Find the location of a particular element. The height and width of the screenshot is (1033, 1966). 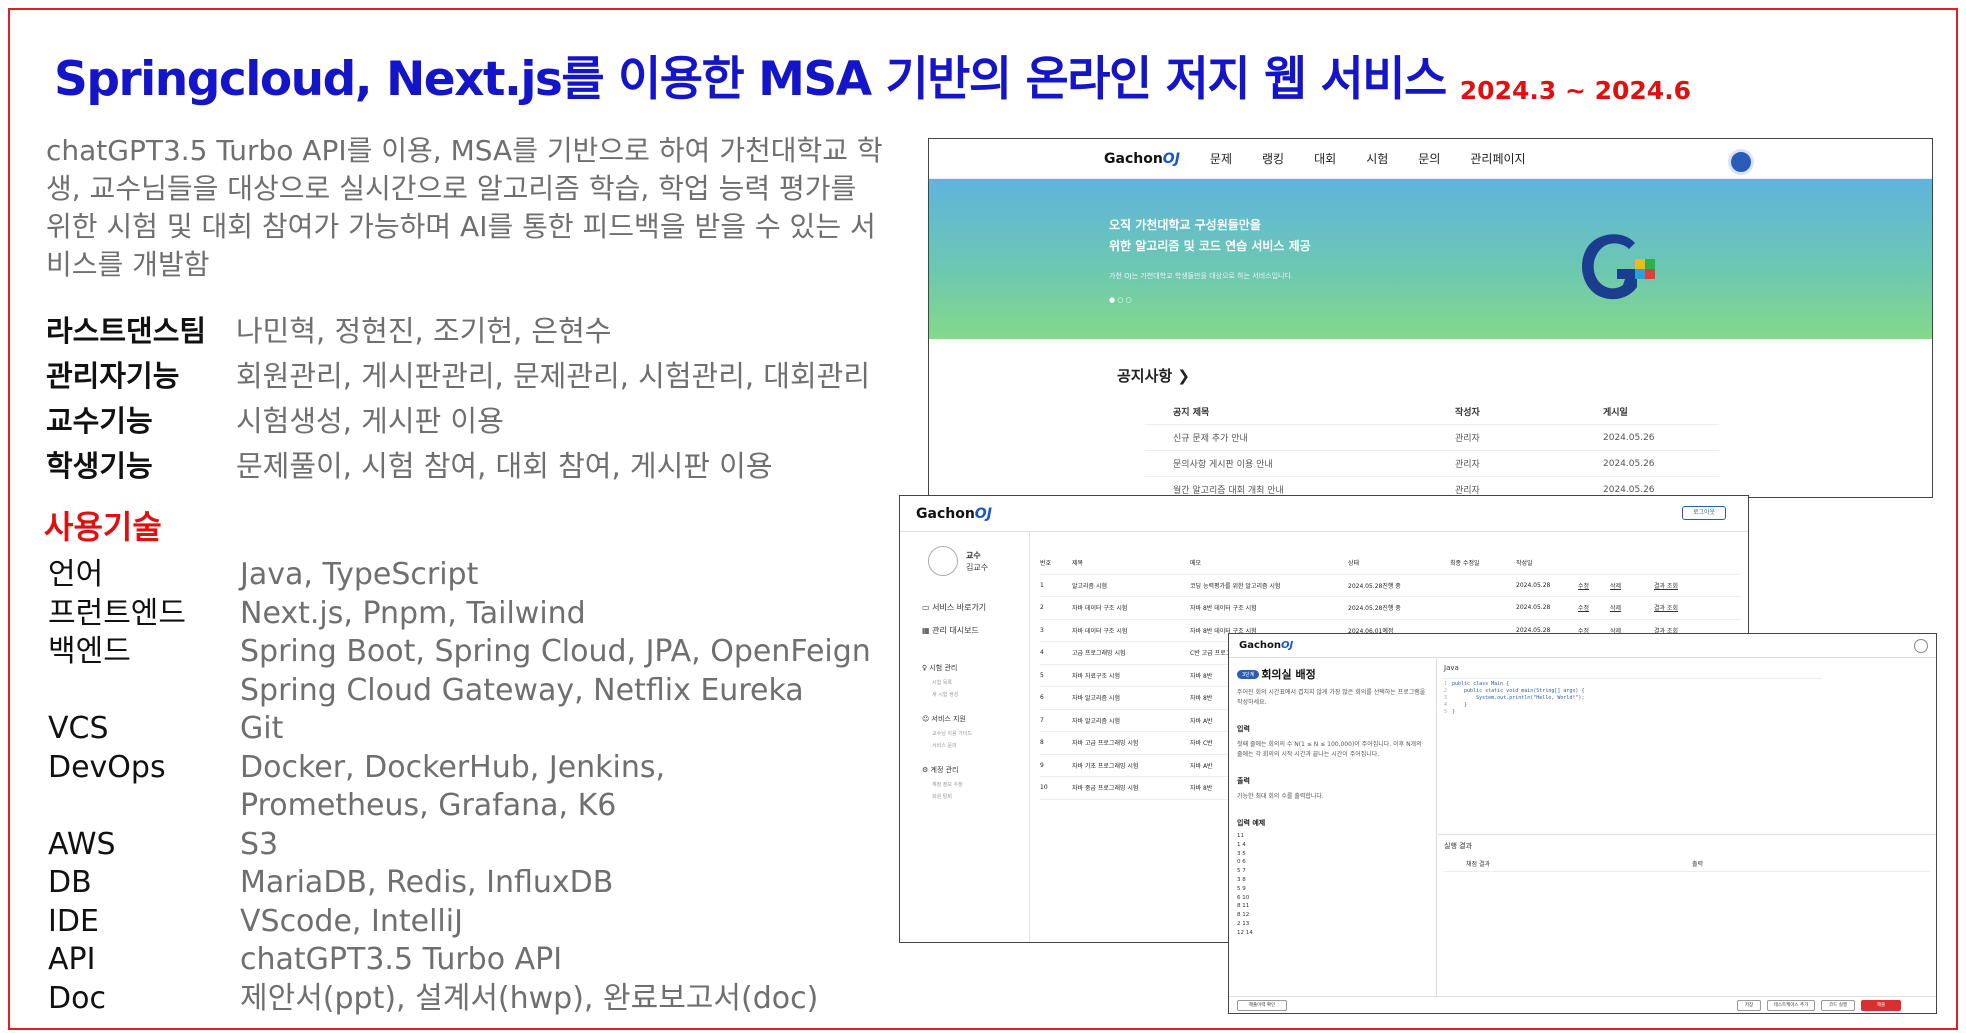

tech-value: Git is located at coordinates (262, 728).